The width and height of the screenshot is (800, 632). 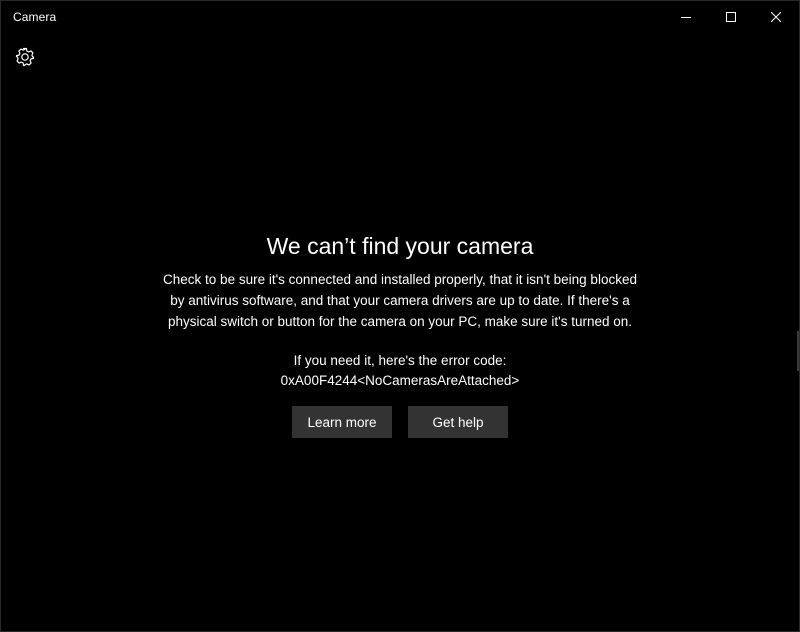 I want to click on title-bar: Camera, so click(x=400, y=17).